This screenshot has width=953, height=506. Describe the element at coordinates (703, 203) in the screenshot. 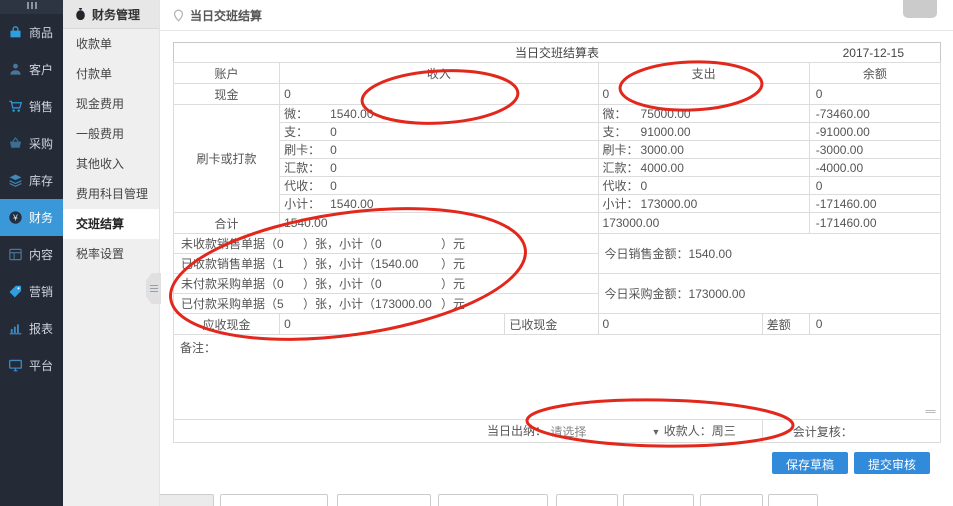

I see `expense-sub-row: 小计： 173000.00` at that location.